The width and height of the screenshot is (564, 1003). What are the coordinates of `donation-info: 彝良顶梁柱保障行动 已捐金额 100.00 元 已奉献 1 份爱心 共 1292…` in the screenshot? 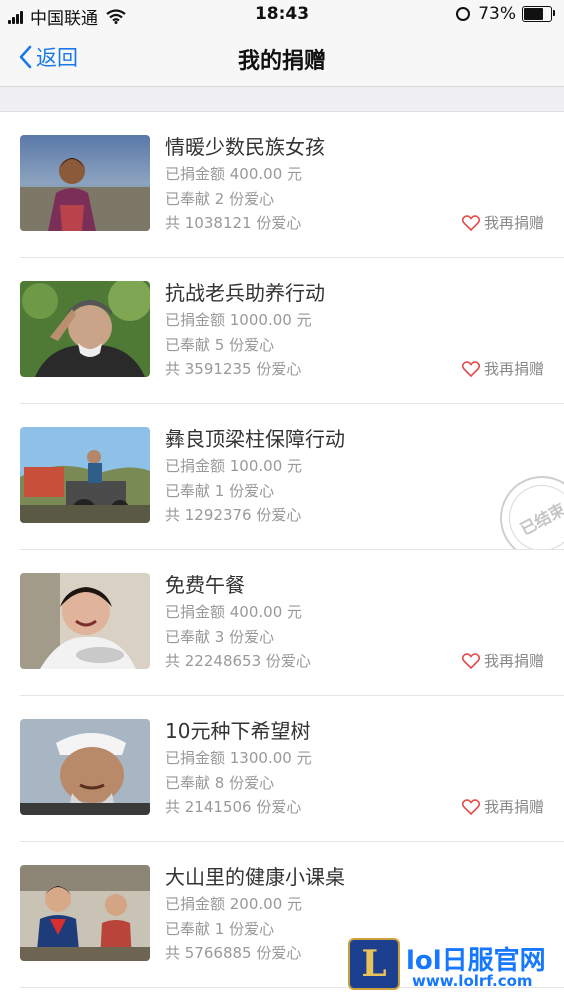 It's located at (255, 476).